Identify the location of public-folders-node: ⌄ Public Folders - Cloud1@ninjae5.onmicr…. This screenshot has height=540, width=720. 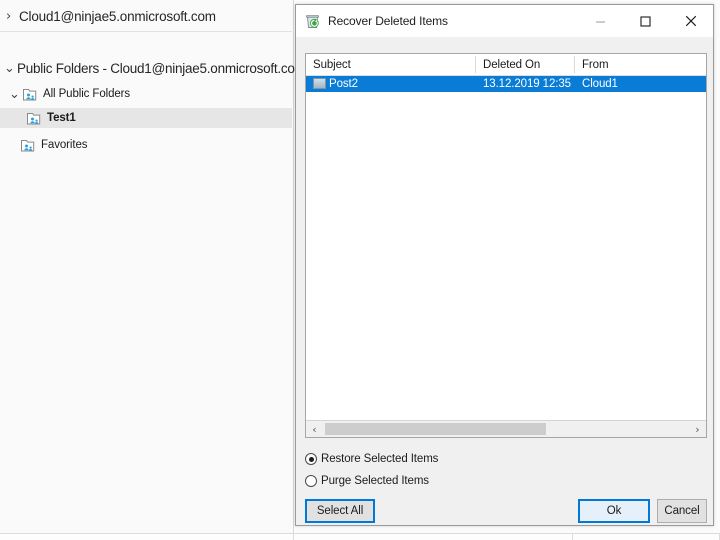
(153, 68).